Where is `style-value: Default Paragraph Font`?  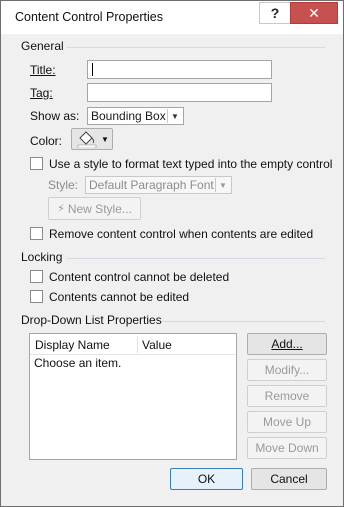
style-value: Default Paragraph Font is located at coordinates (151, 185).